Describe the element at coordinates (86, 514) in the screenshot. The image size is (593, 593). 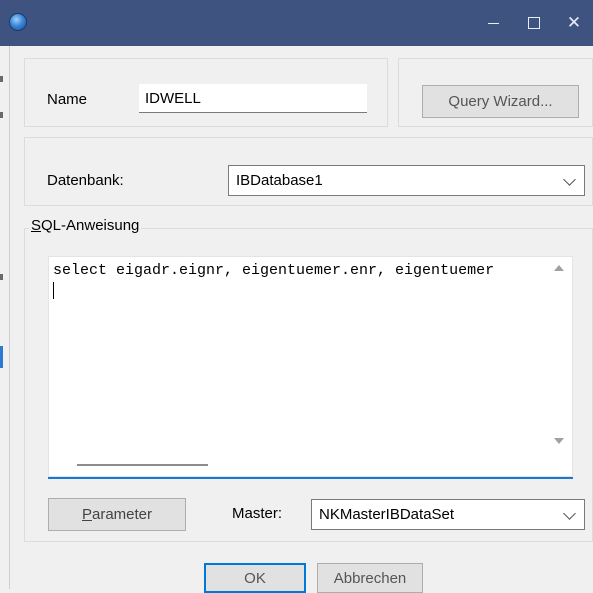
I see `parameter-mnemonic: P` at that location.